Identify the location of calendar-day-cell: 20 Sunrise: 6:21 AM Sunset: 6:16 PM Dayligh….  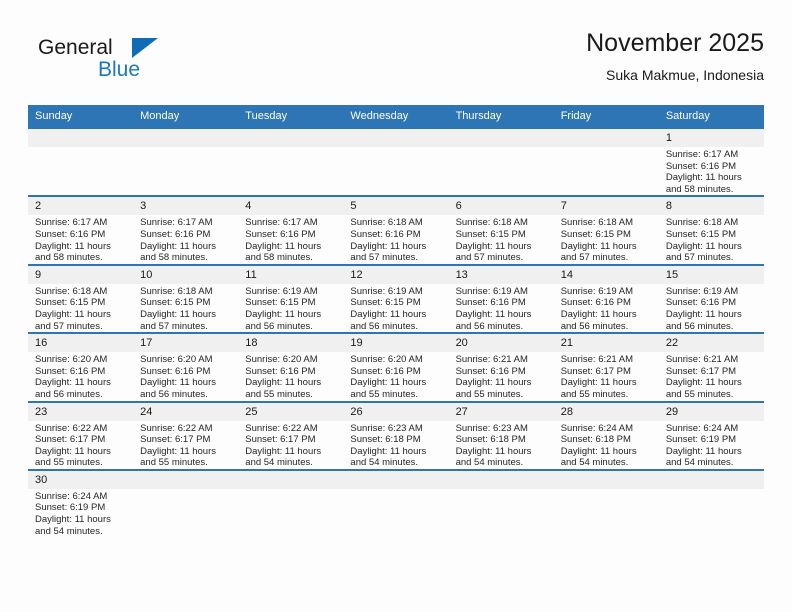
(501, 367).